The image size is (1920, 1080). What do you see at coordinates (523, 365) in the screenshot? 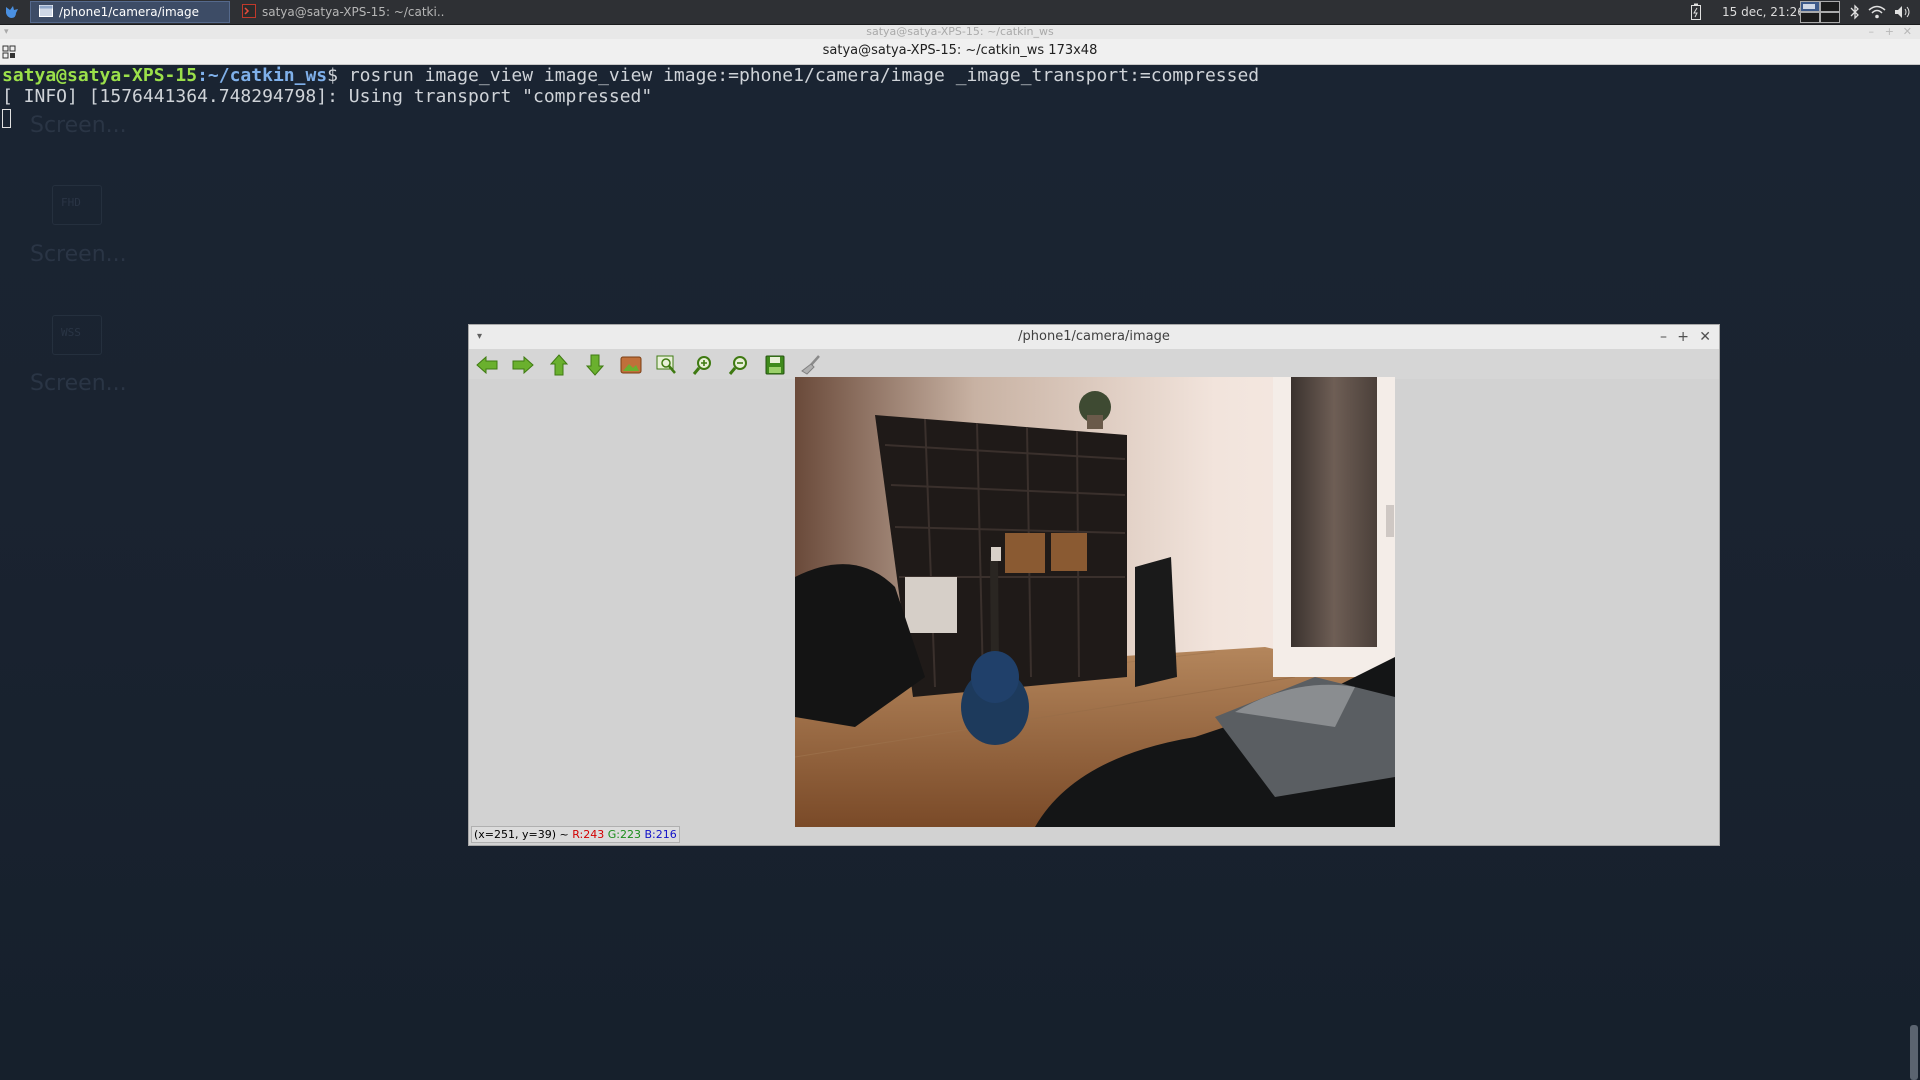
I see `arrow-right-icon` at bounding box center [523, 365].